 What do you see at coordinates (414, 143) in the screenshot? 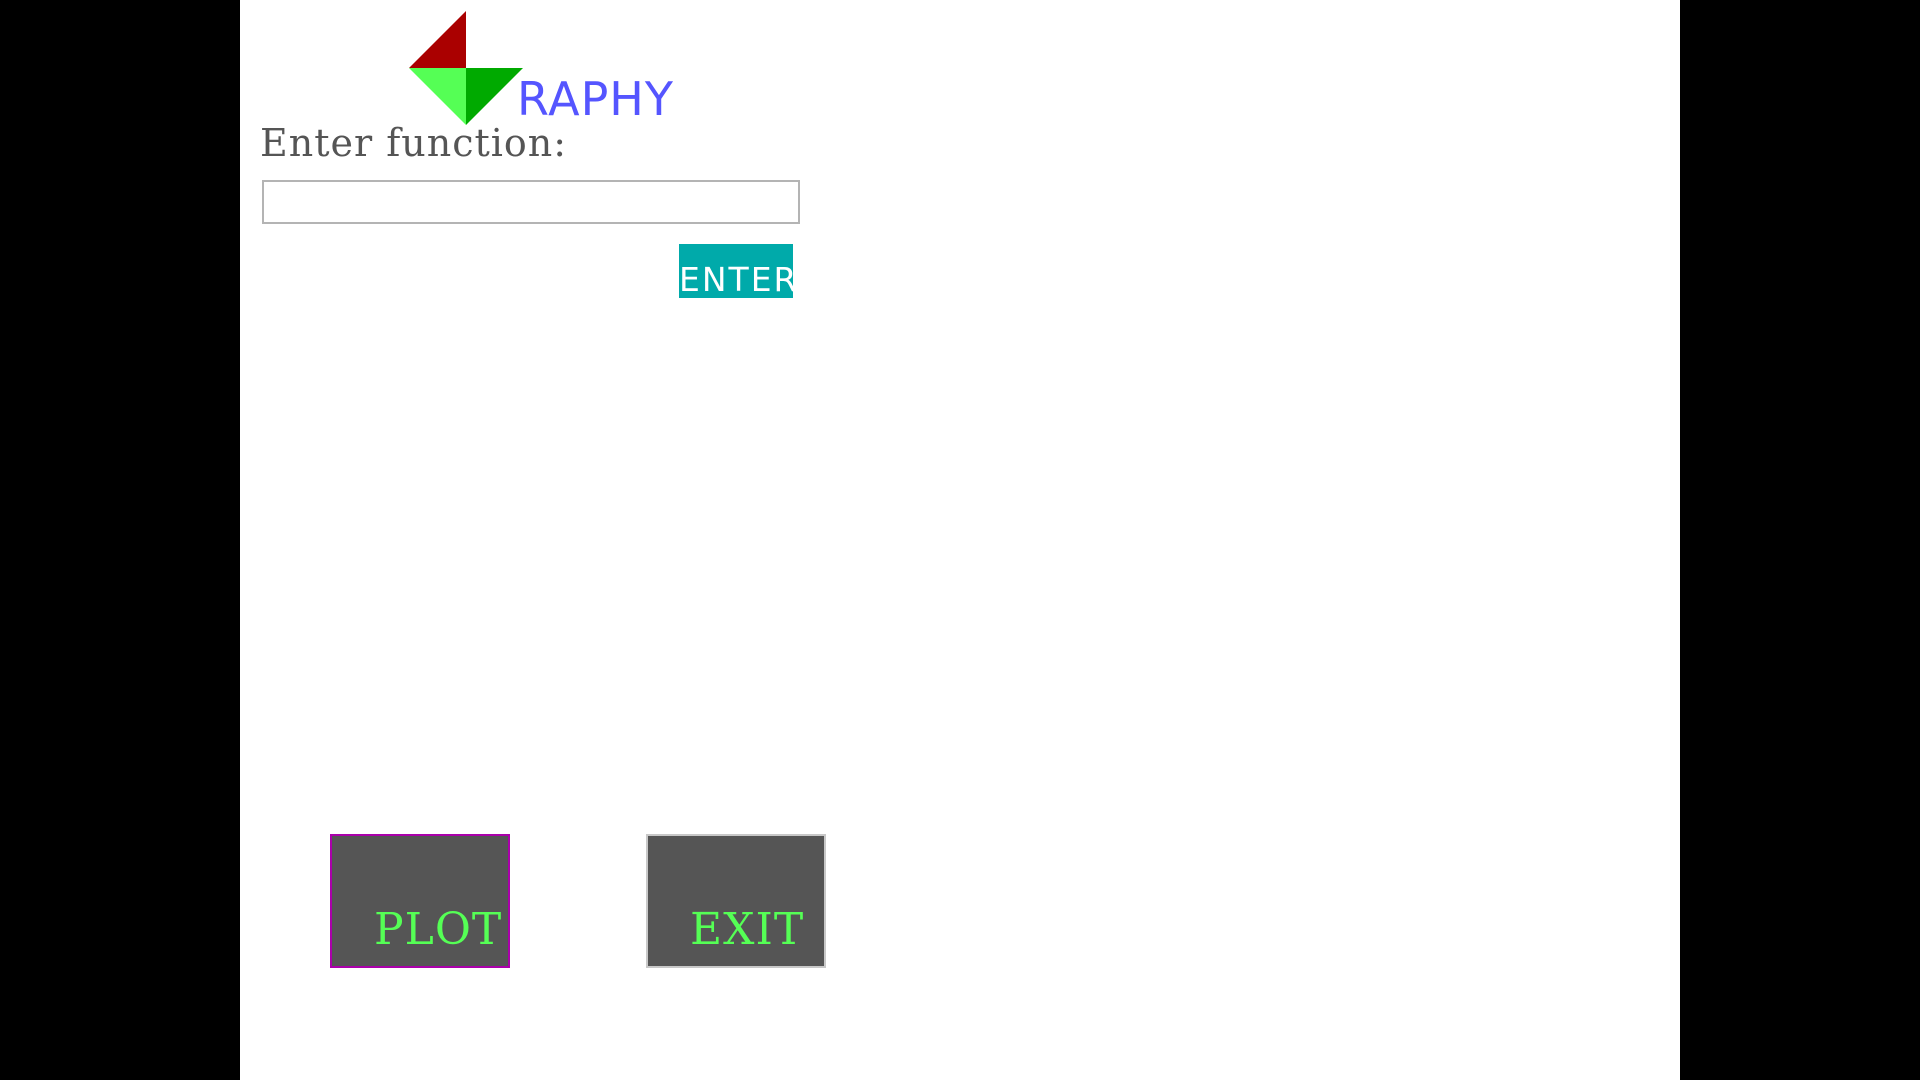
I see `function-prompt-label: Enter function:` at bounding box center [414, 143].